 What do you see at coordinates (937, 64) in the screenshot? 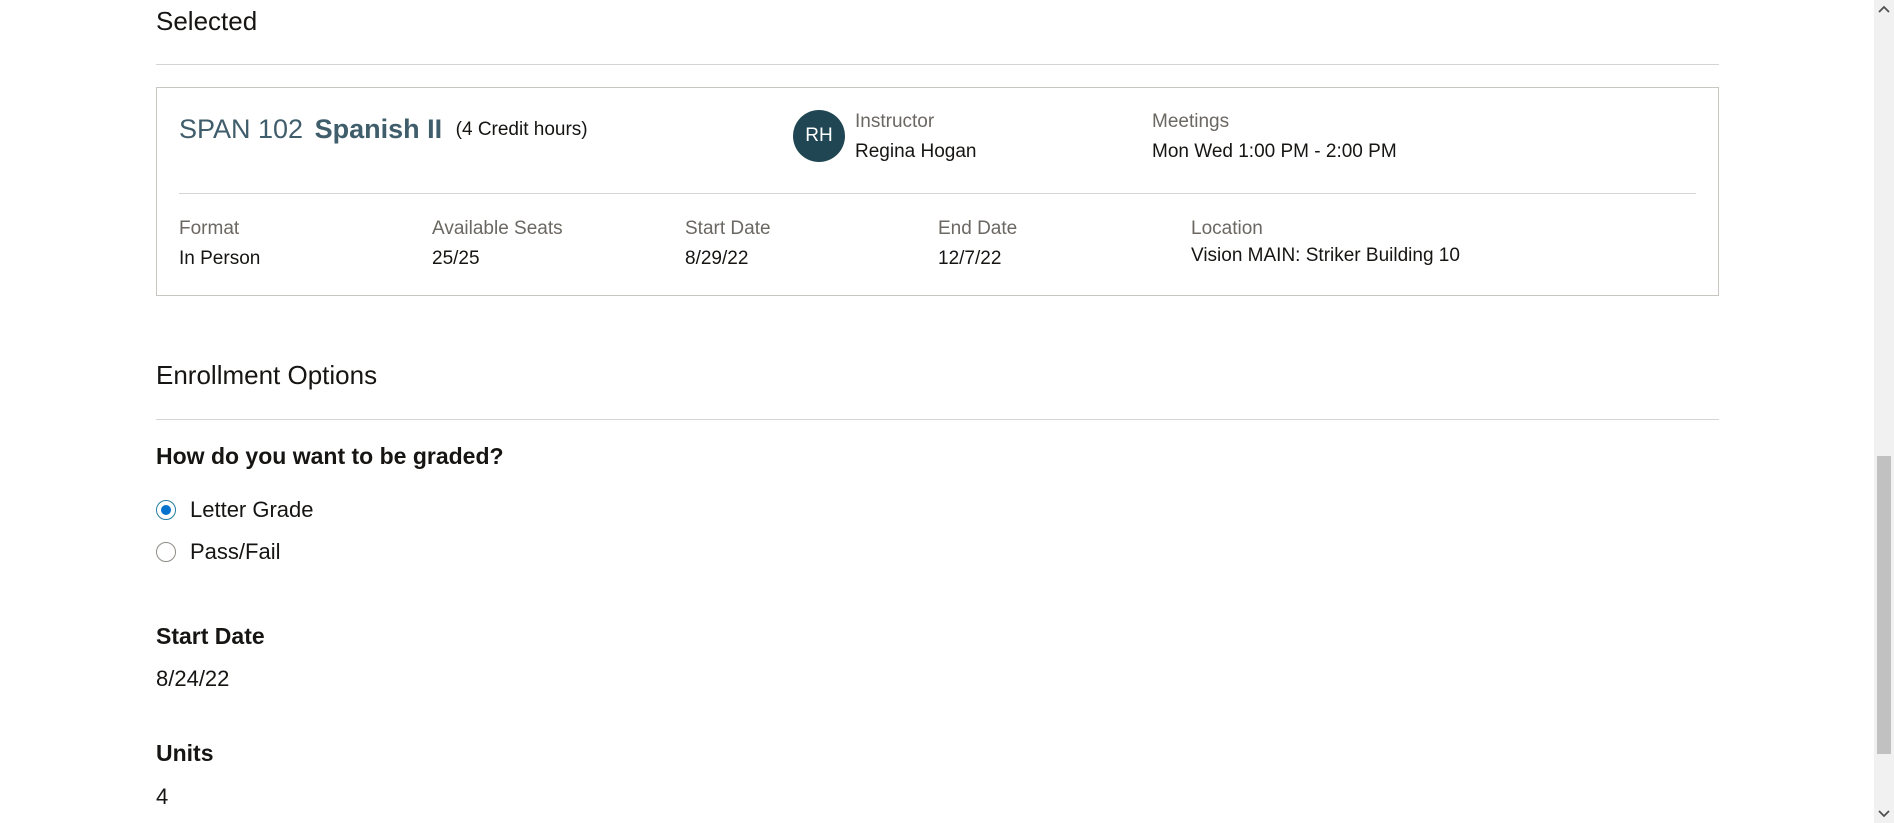
I see `section-divider` at bounding box center [937, 64].